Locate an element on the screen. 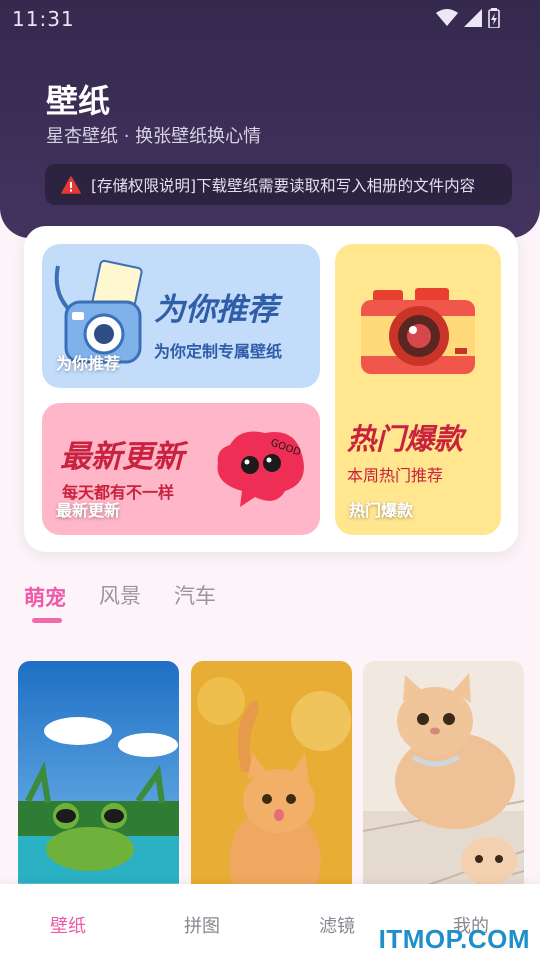 This screenshot has height=960, width=540. hot-heading: 热门爆款 is located at coordinates (405, 439).